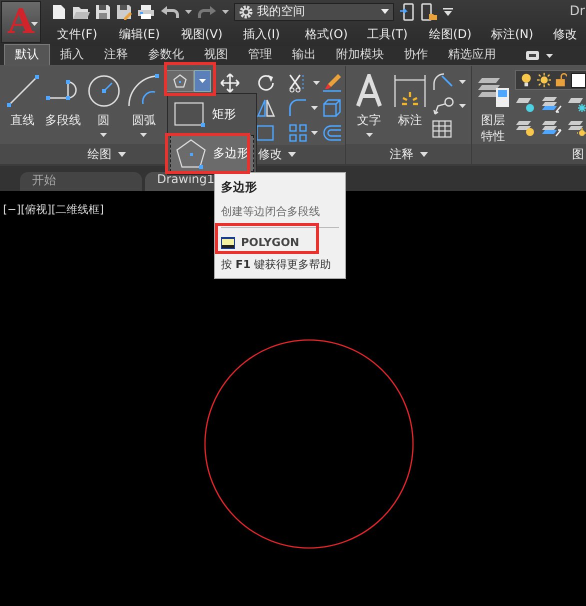 The width and height of the screenshot is (586, 606). Describe the element at coordinates (460, 34) in the screenshot. I see `menu-item: 绘图(D)` at that location.